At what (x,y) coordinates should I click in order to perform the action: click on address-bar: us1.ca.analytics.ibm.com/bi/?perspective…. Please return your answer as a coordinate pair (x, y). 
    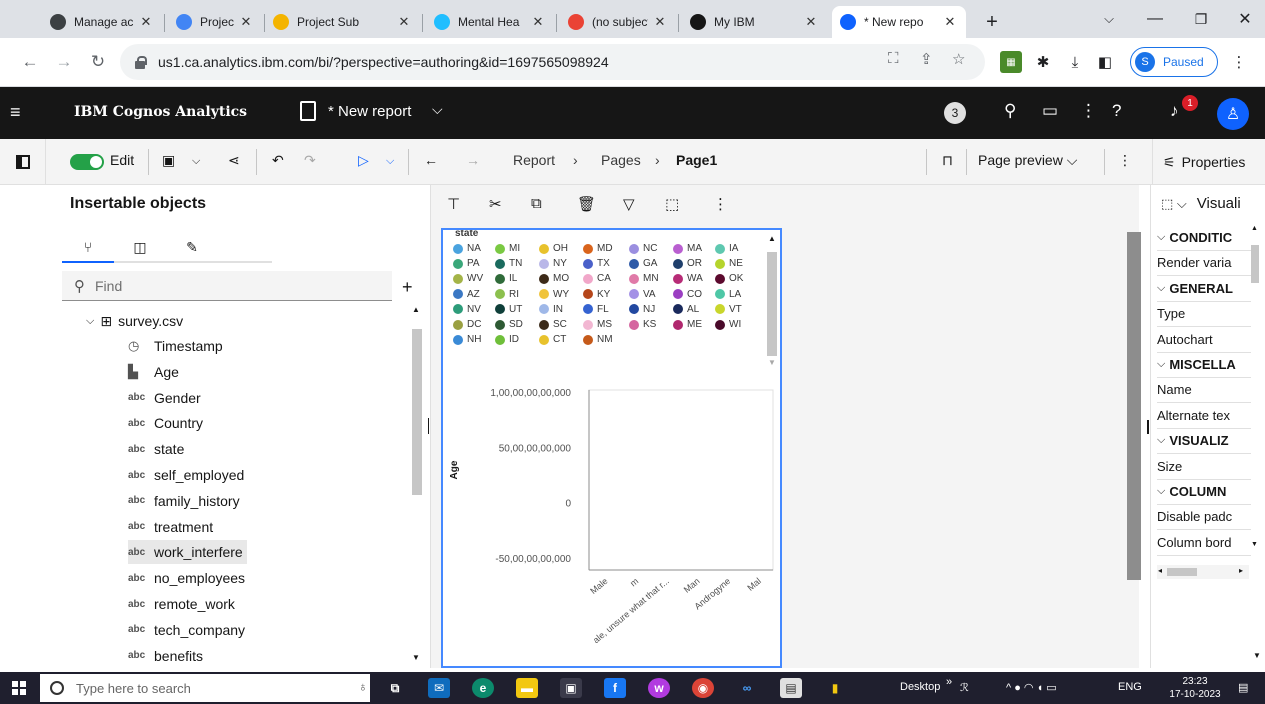
    Looking at the image, I should click on (552, 62).